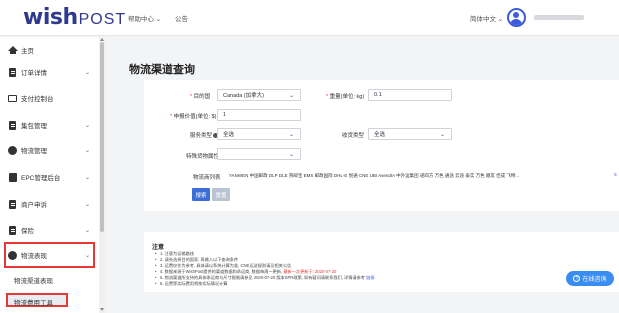 This screenshot has width=619, height=313. I want to click on sidebar-item-logistics-performance: 物流表现 ⌄, so click(49, 255).